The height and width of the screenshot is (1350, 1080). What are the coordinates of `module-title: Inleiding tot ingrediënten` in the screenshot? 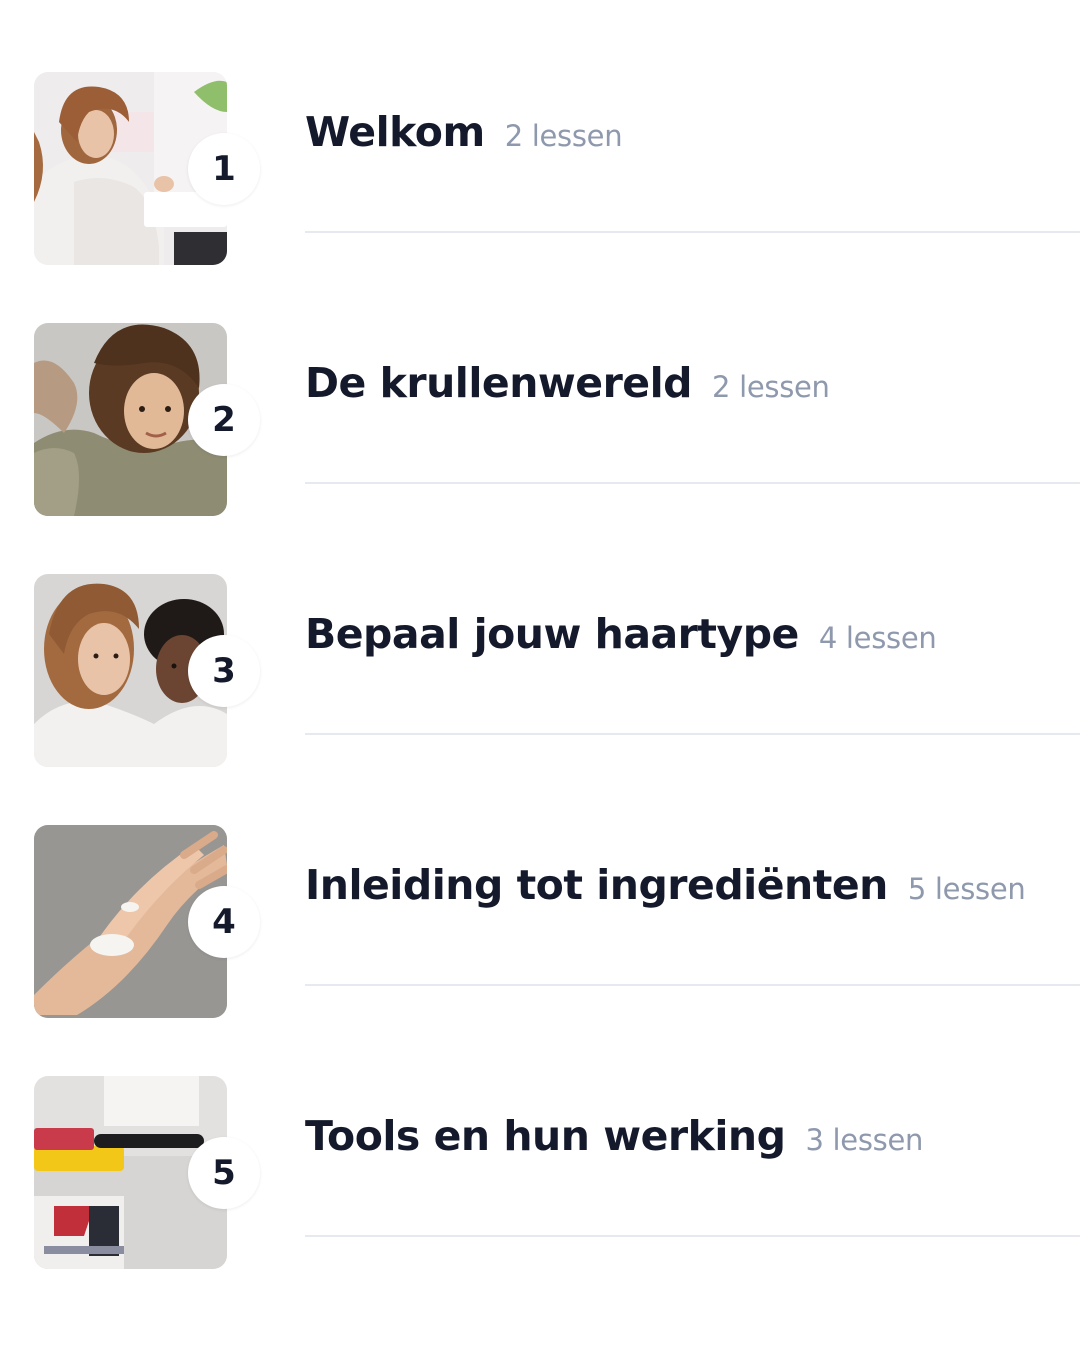 It's located at (596, 885).